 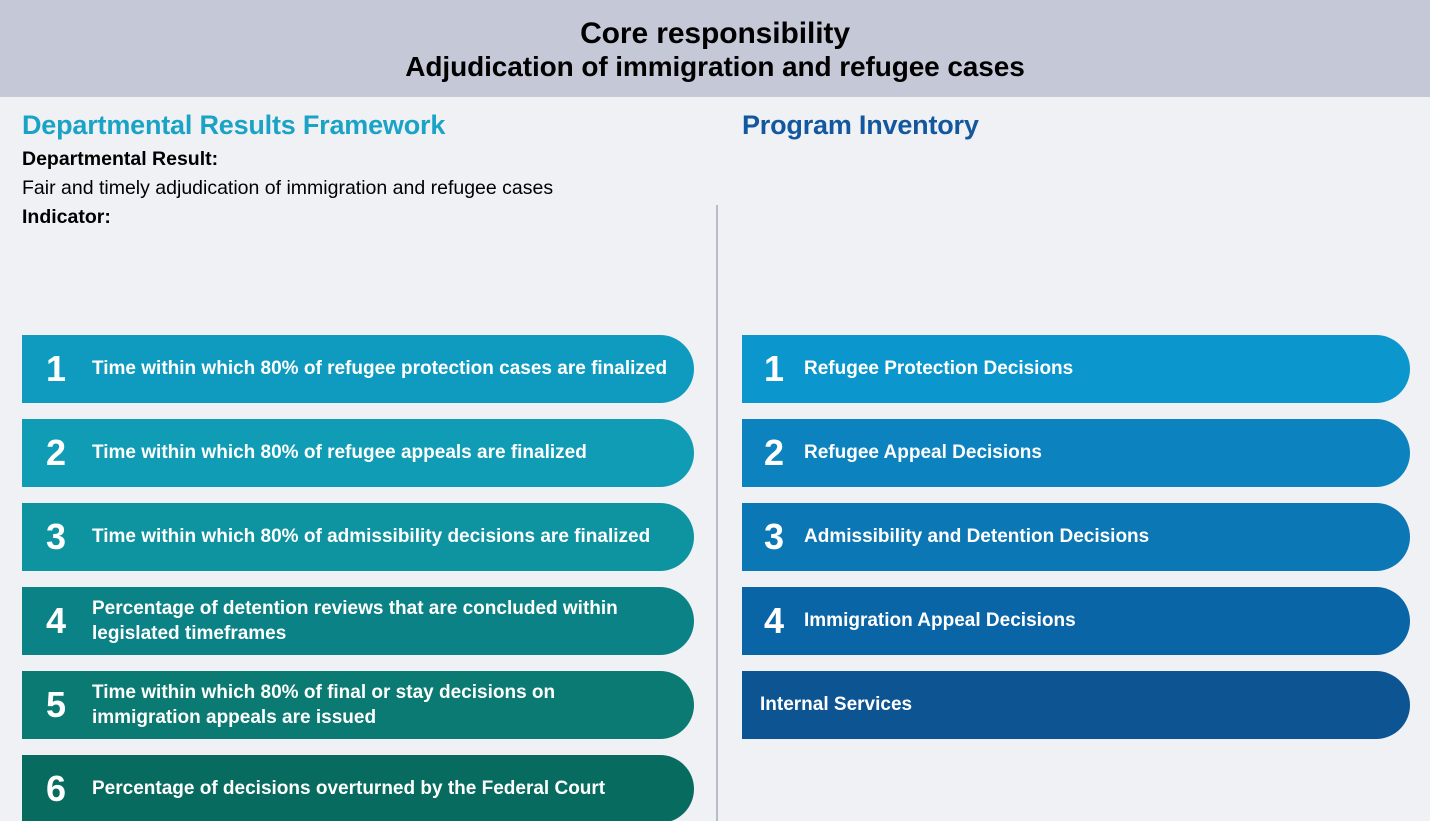 What do you see at coordinates (56, 704) in the screenshot?
I see `indicator-number: 5` at bounding box center [56, 704].